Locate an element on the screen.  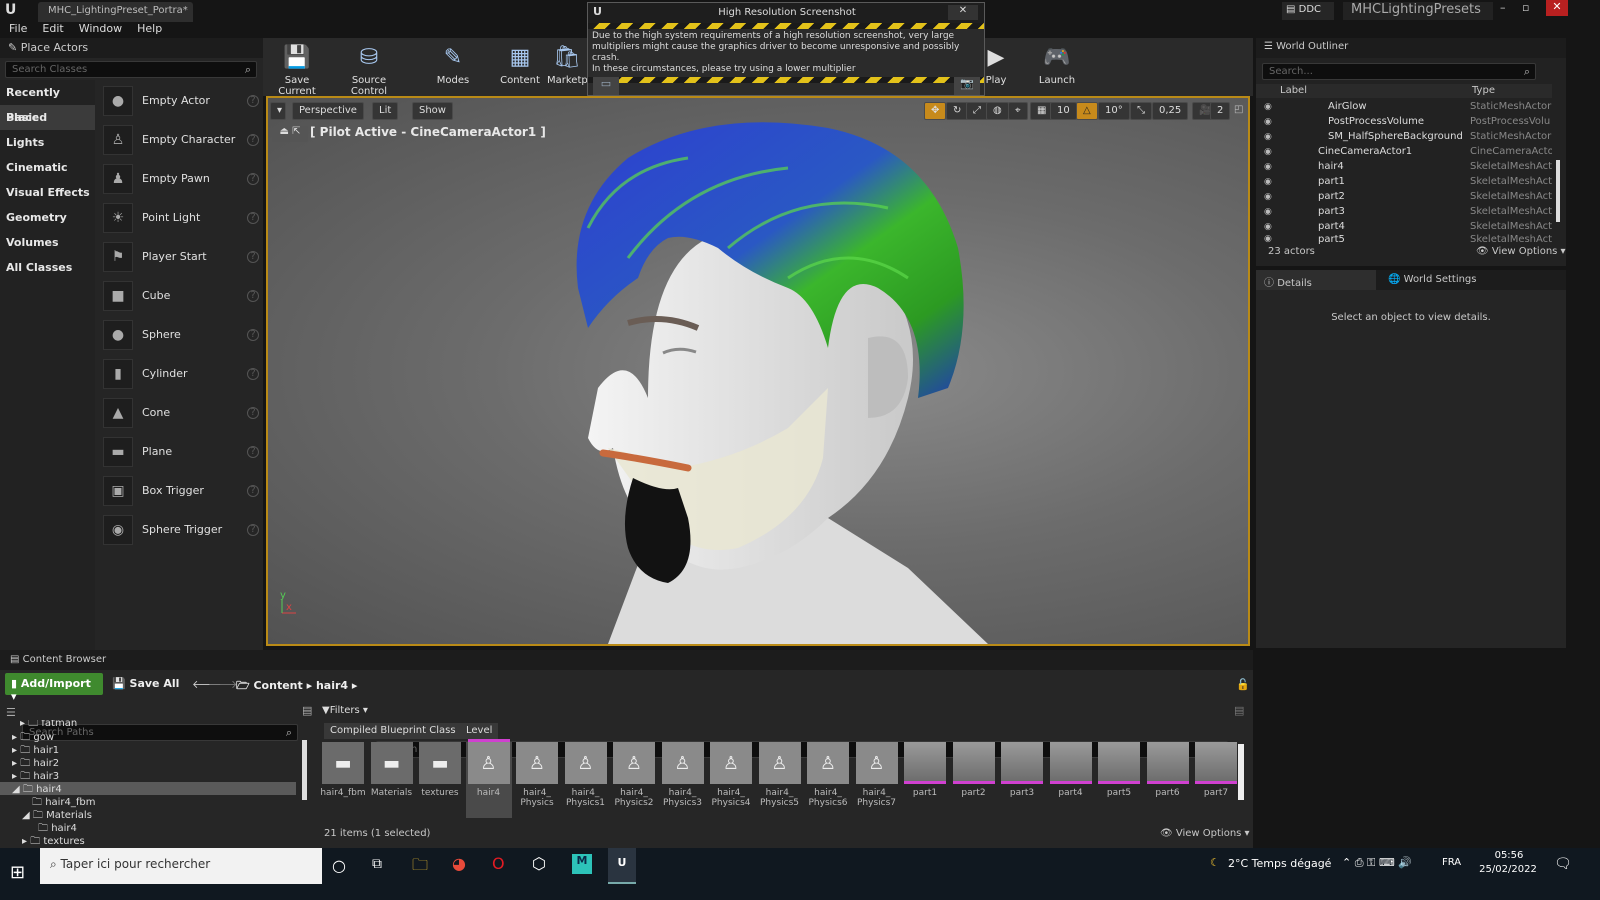
outliner-search-input: Search... ⌕ is located at coordinates (1399, 71).